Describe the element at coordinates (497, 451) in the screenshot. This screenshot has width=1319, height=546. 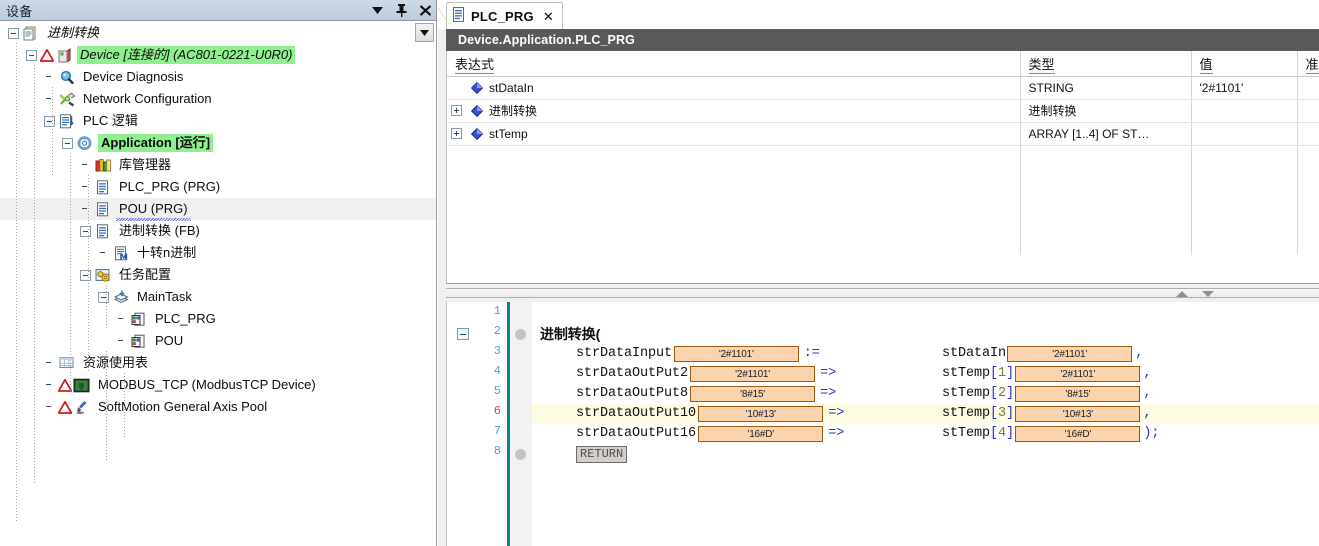
I see `line-number: 8` at that location.